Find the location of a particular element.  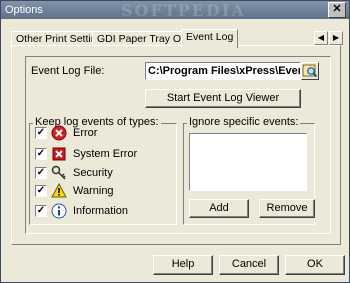

window-title: Options is located at coordinates (24, 10).